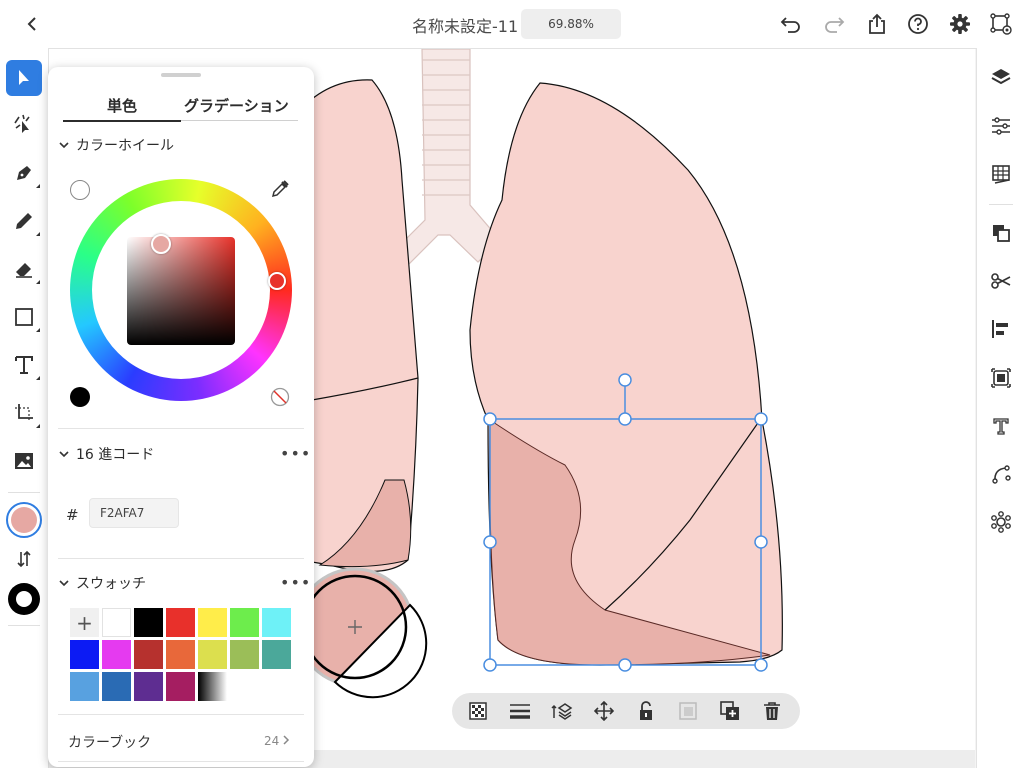 The image size is (1024, 768). Describe the element at coordinates (571, 24) in the screenshot. I see `zoom-level: 69.88%` at that location.